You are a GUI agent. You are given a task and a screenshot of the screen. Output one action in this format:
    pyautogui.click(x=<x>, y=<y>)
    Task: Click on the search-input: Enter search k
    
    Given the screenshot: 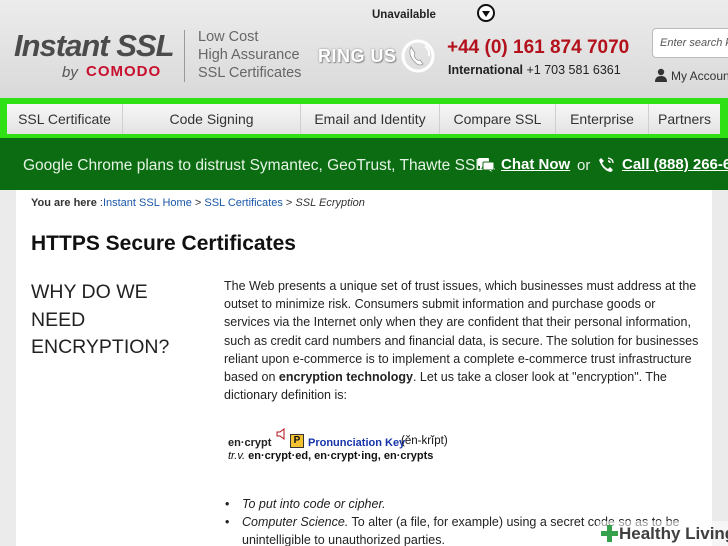 What is the action you would take?
    pyautogui.click(x=690, y=43)
    